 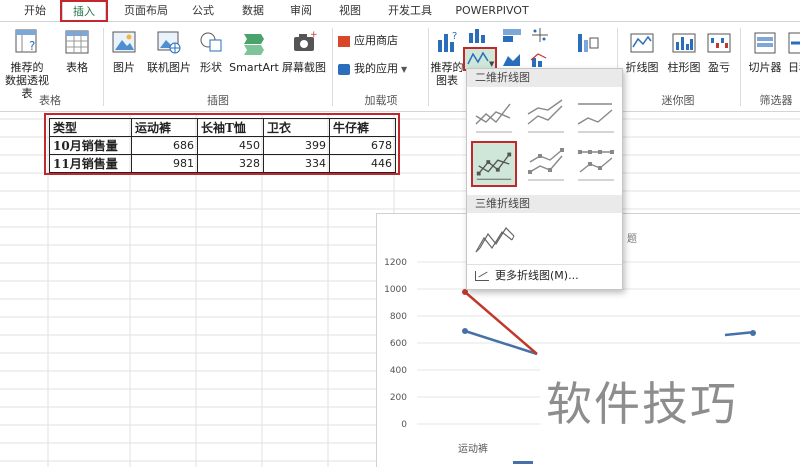 I want to click on tab-data: 数据, so click(x=253, y=11).